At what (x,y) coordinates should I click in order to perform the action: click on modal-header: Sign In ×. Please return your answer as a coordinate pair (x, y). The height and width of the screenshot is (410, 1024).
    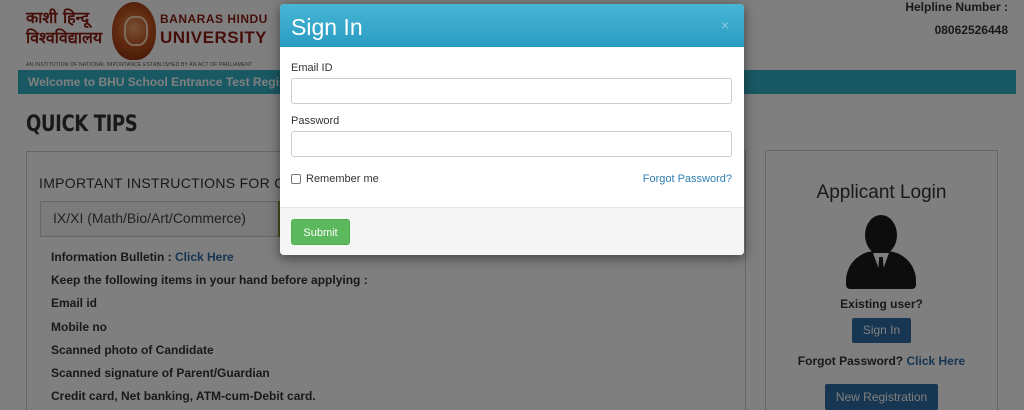
    Looking at the image, I should click on (512, 25).